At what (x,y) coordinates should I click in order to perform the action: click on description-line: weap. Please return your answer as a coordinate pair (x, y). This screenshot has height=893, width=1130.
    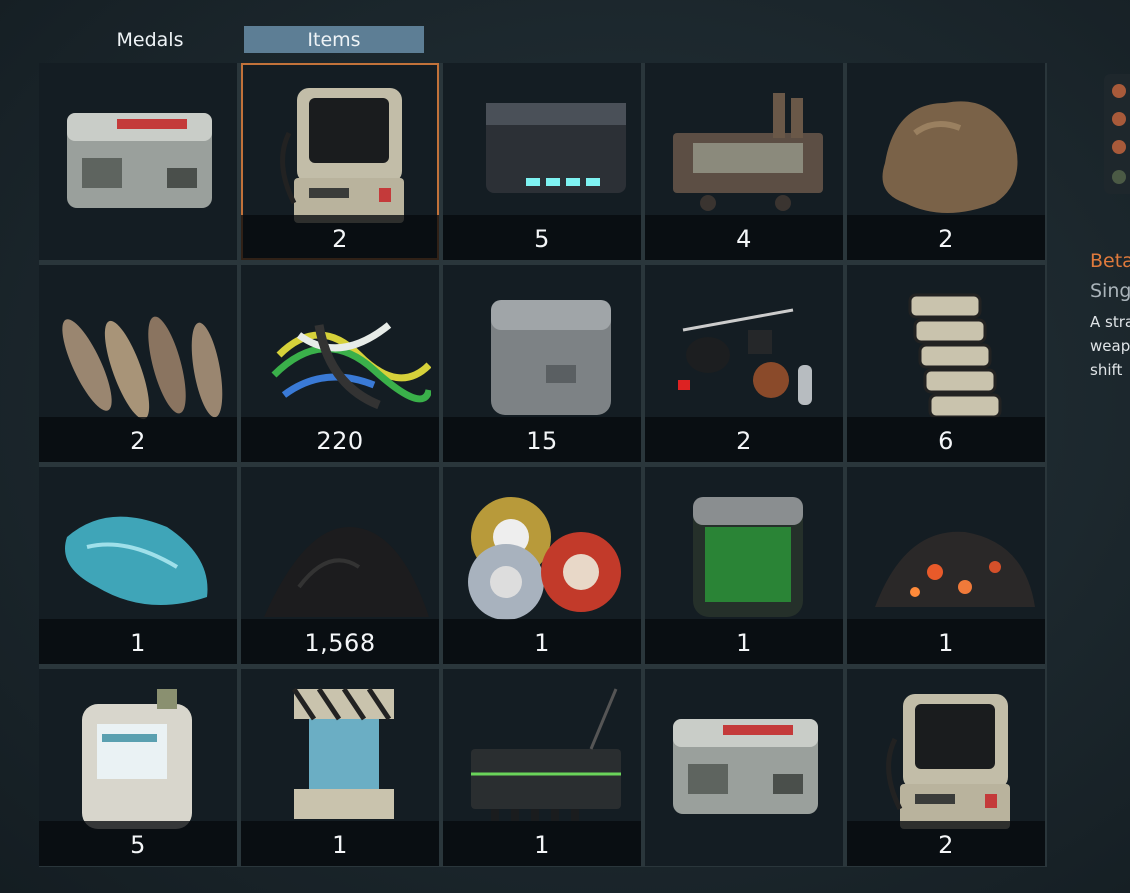
    Looking at the image, I should click on (1110, 346).